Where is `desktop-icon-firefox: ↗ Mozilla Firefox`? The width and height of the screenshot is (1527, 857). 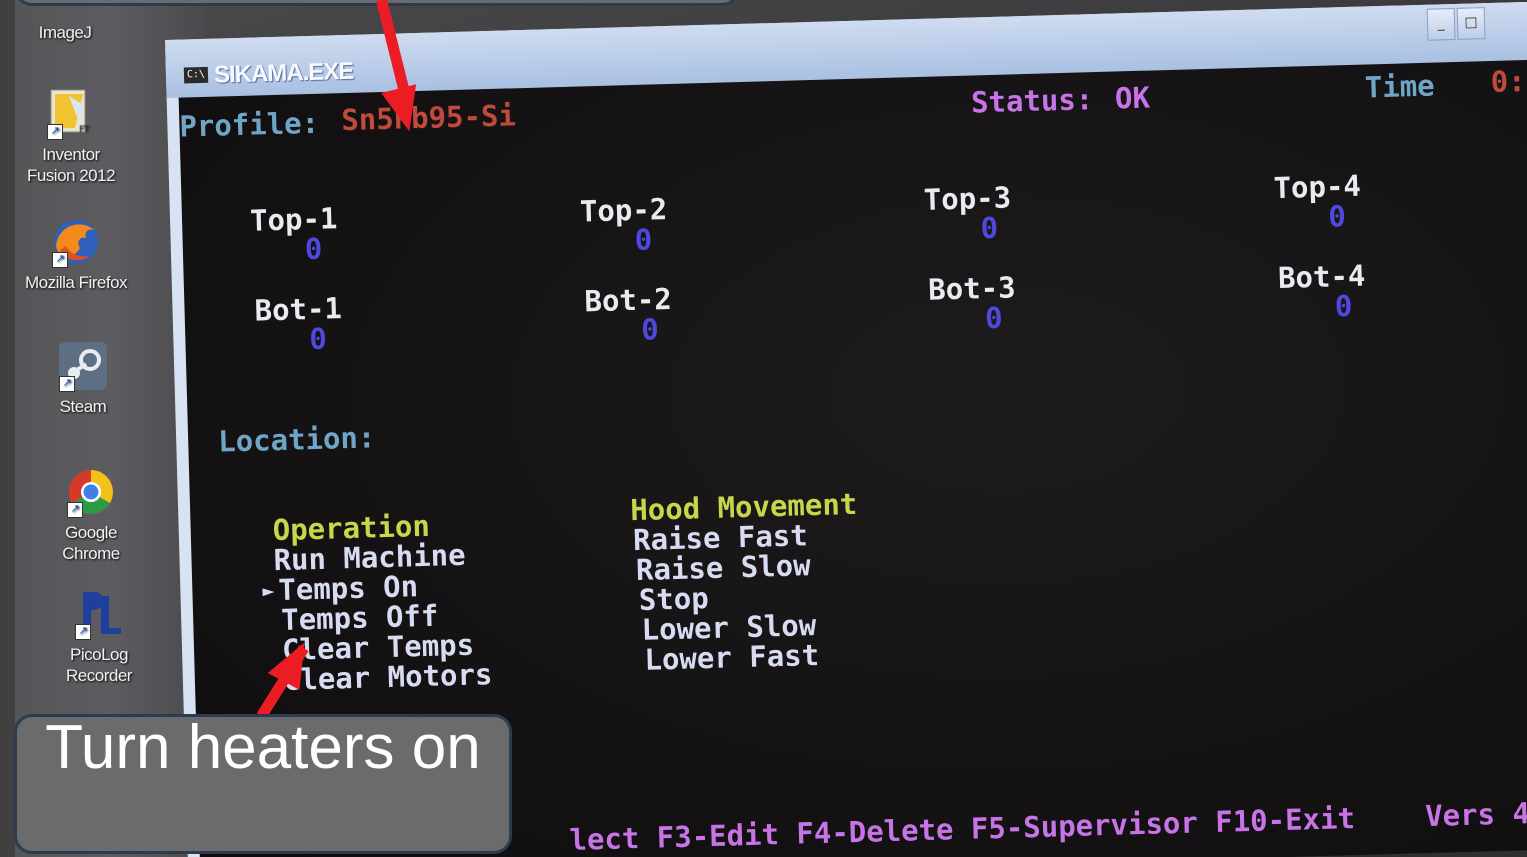
desktop-icon-firefox: ↗ Mozilla Firefox is located at coordinates (76, 254).